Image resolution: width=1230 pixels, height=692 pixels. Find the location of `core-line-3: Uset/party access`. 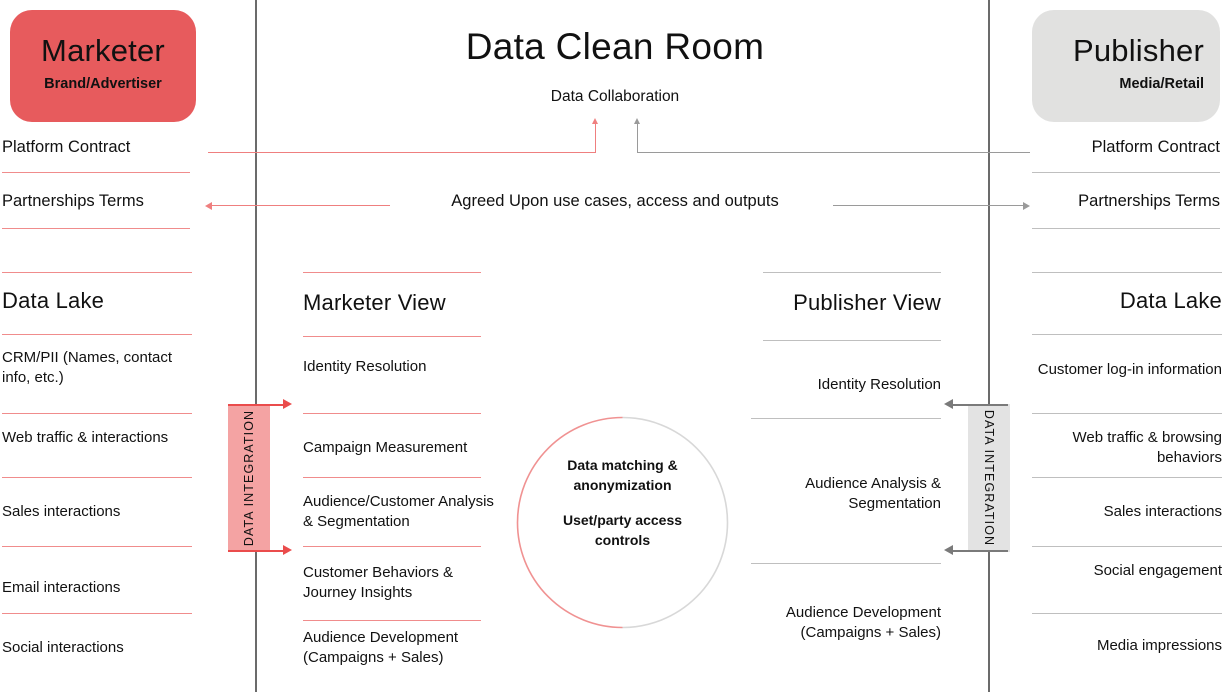

core-line-3: Uset/party access is located at coordinates (622, 519).